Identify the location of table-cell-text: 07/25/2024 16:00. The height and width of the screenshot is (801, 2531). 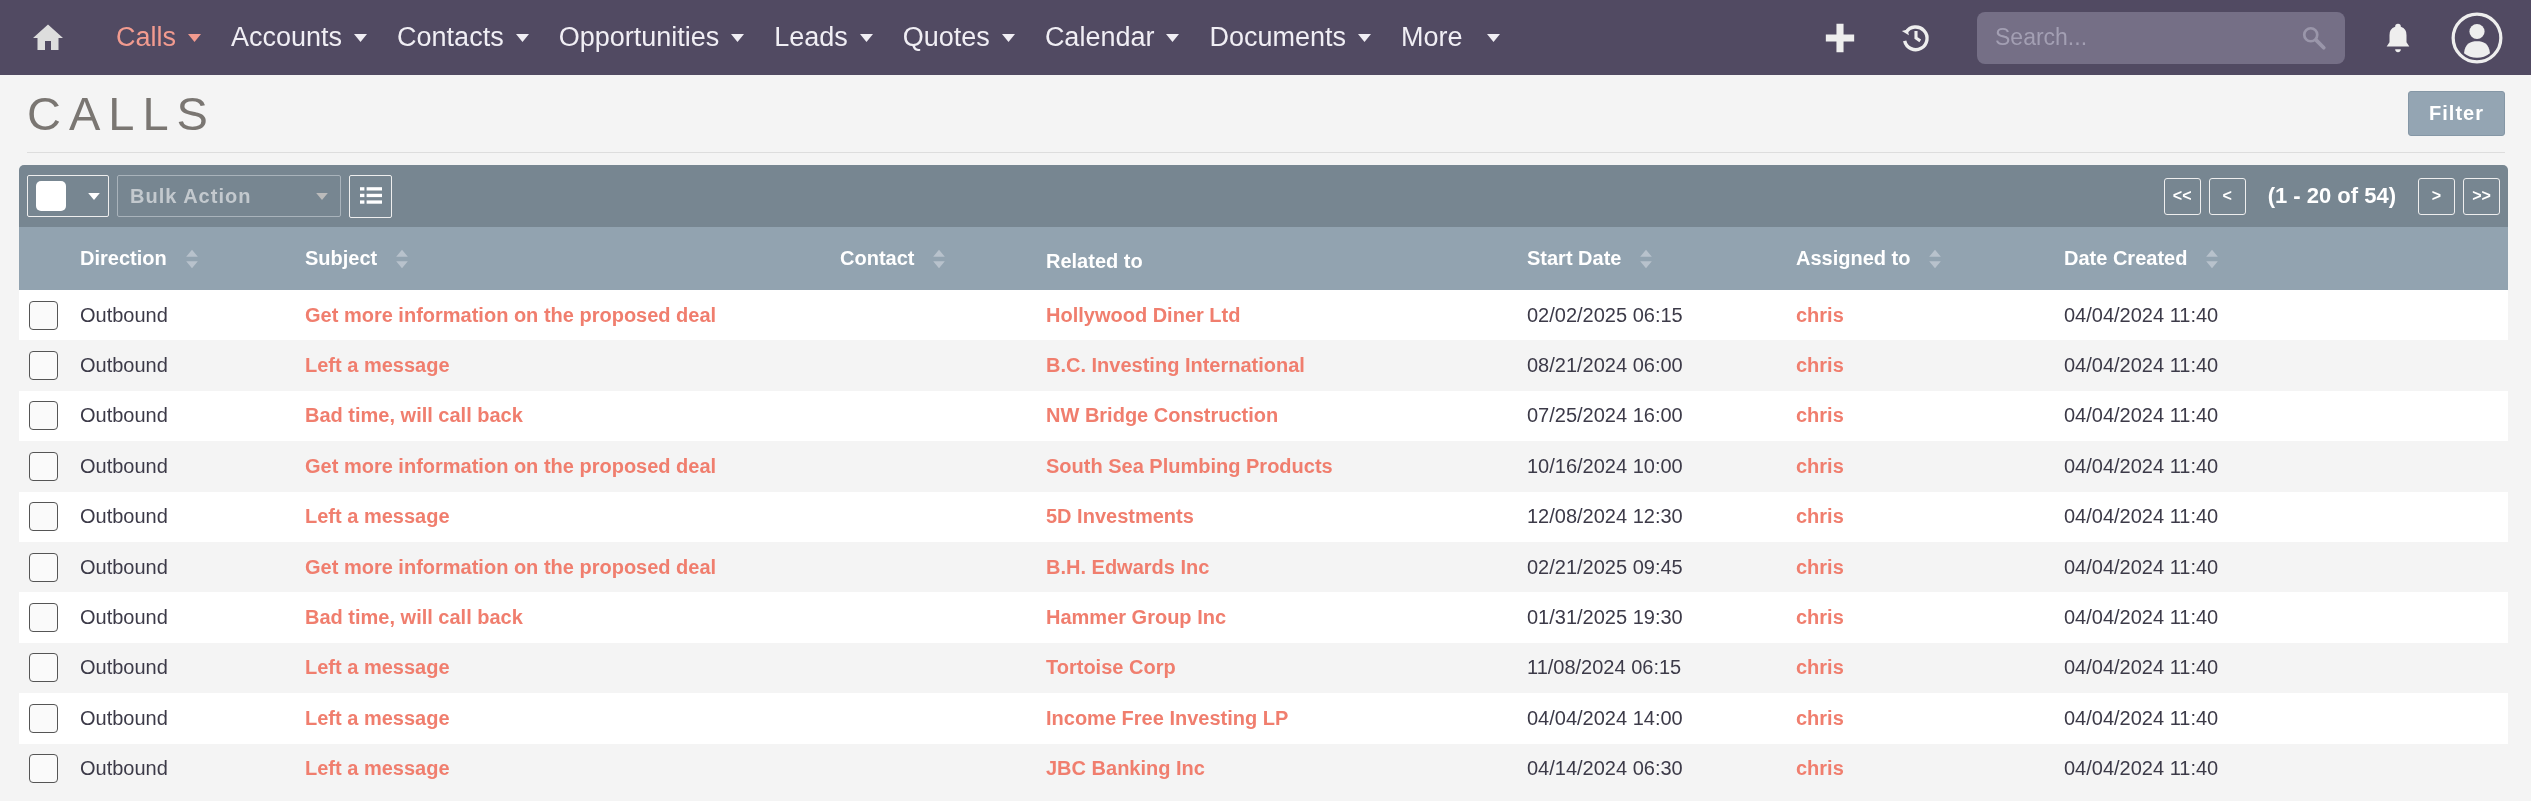
(1605, 416).